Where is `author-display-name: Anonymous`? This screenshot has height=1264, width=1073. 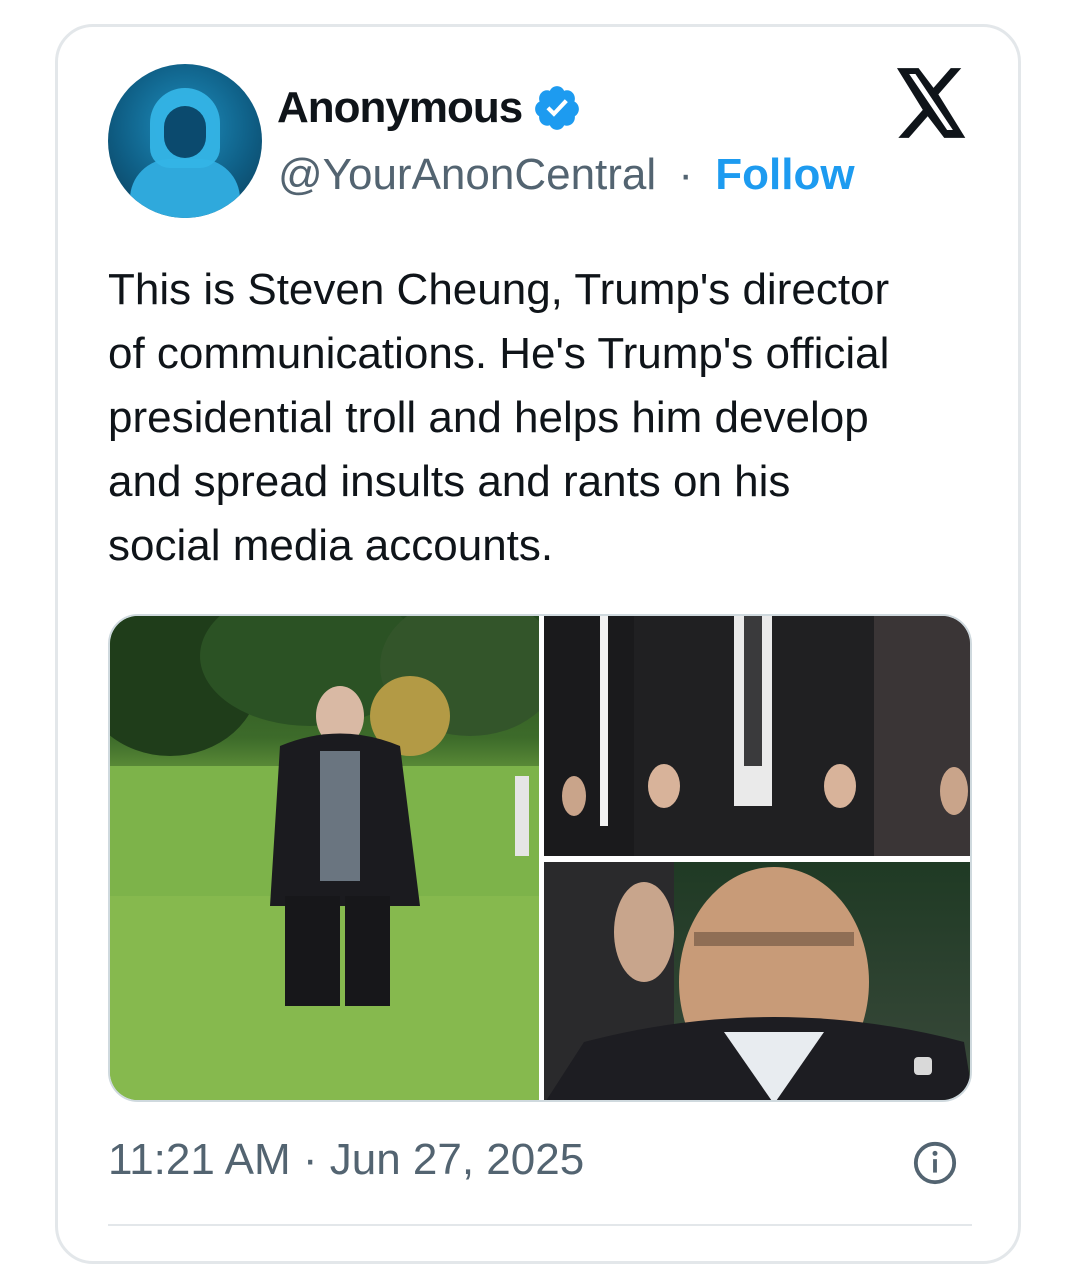
author-display-name: Anonymous is located at coordinates (400, 108).